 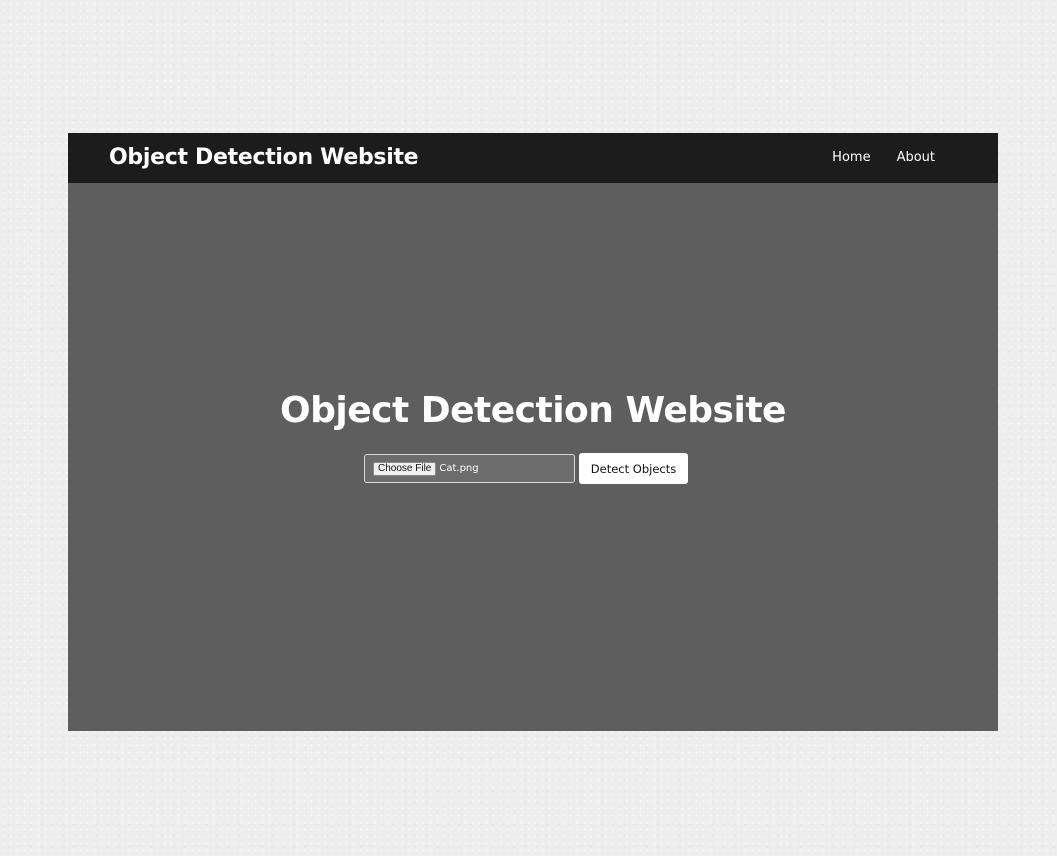 I want to click on upload-form: Choose File Cat.png Detect Objects, so click(x=526, y=468).